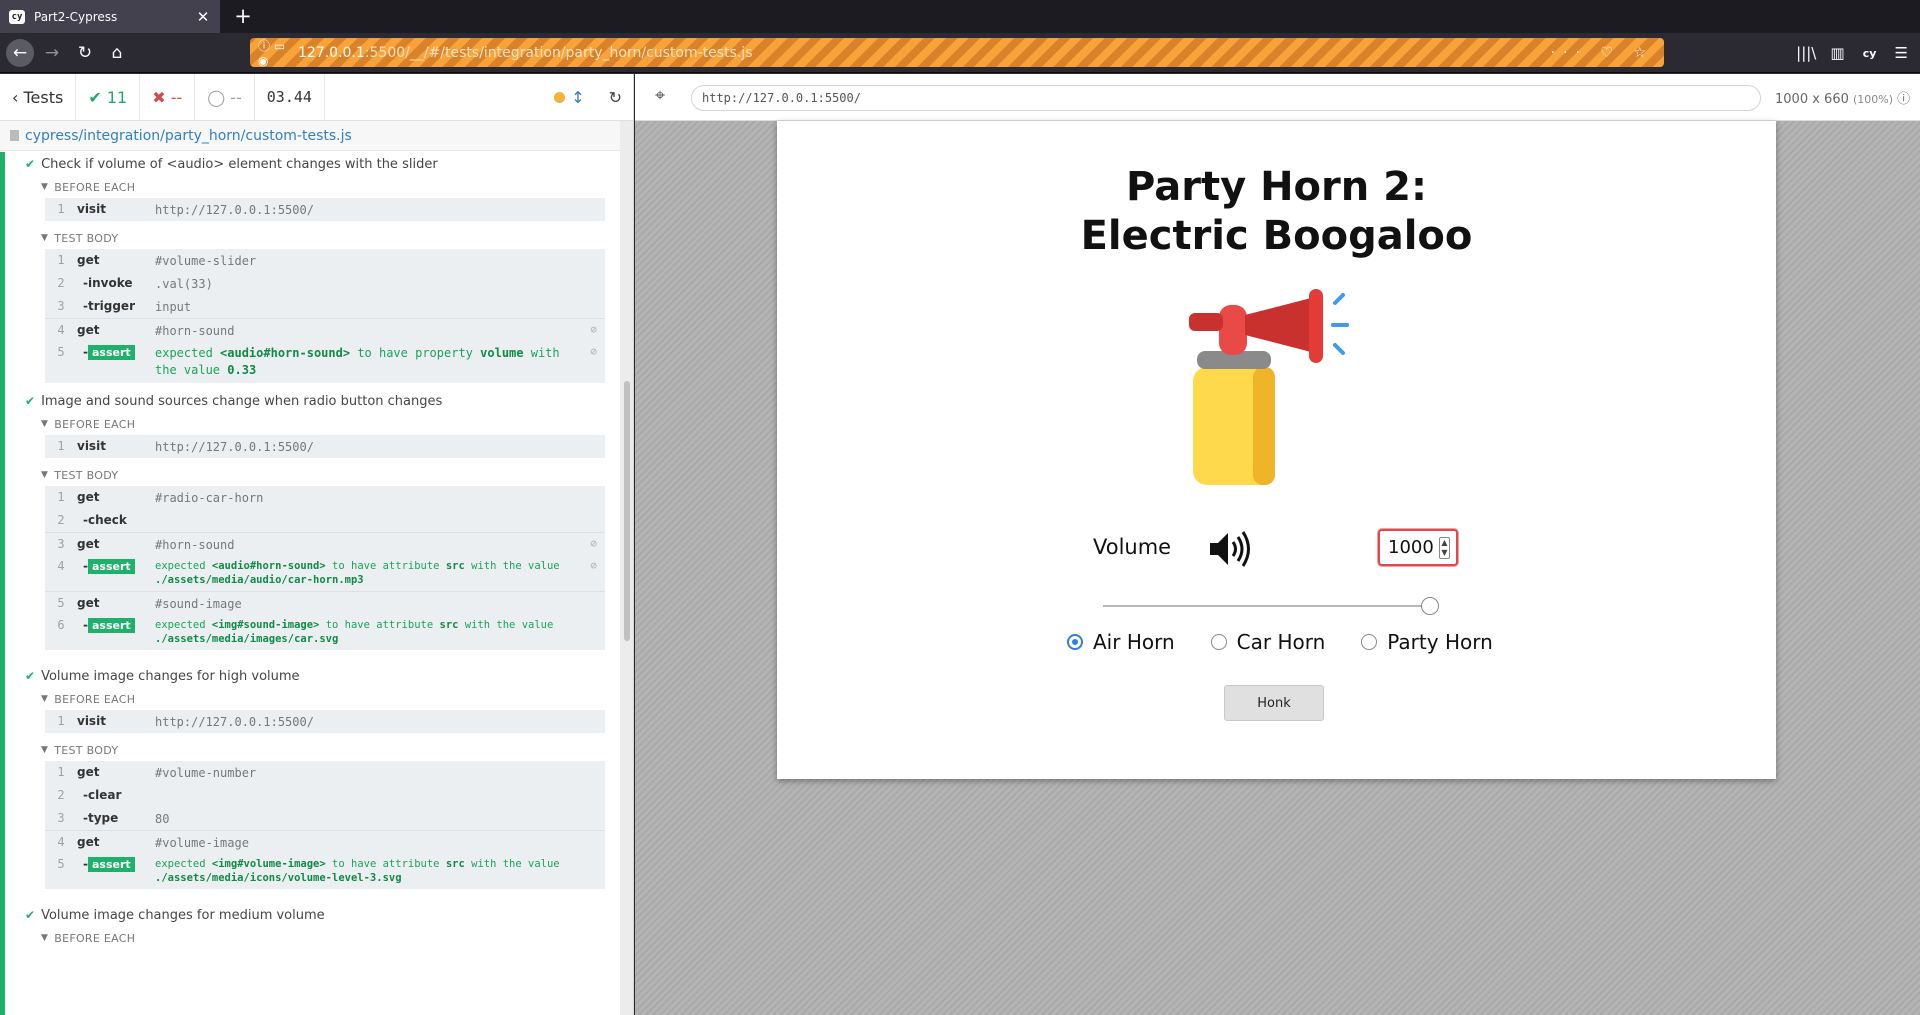 This screenshot has height=1015, width=1920. I want to click on back-arrow-icon: ←, so click(20, 53).